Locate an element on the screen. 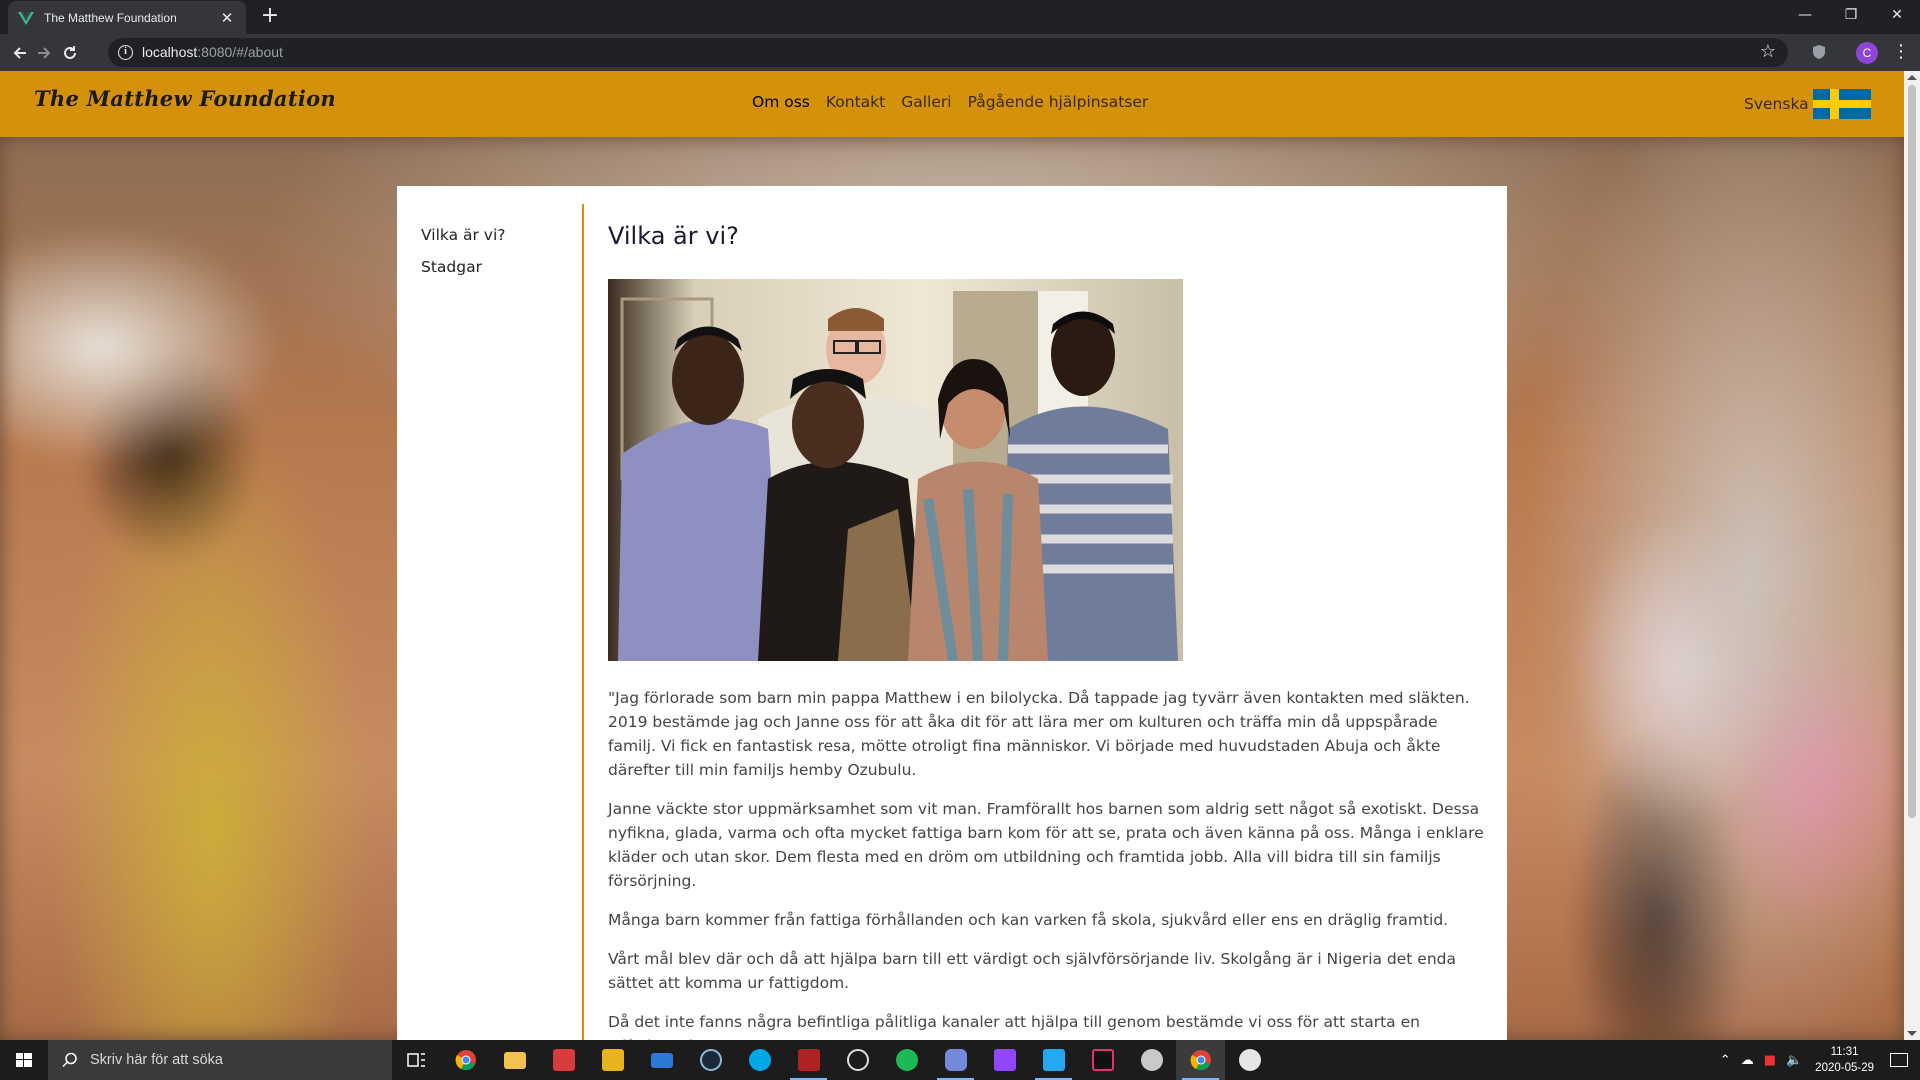 The width and height of the screenshot is (1920, 1080). url-path: :8080/#/about is located at coordinates (240, 52).